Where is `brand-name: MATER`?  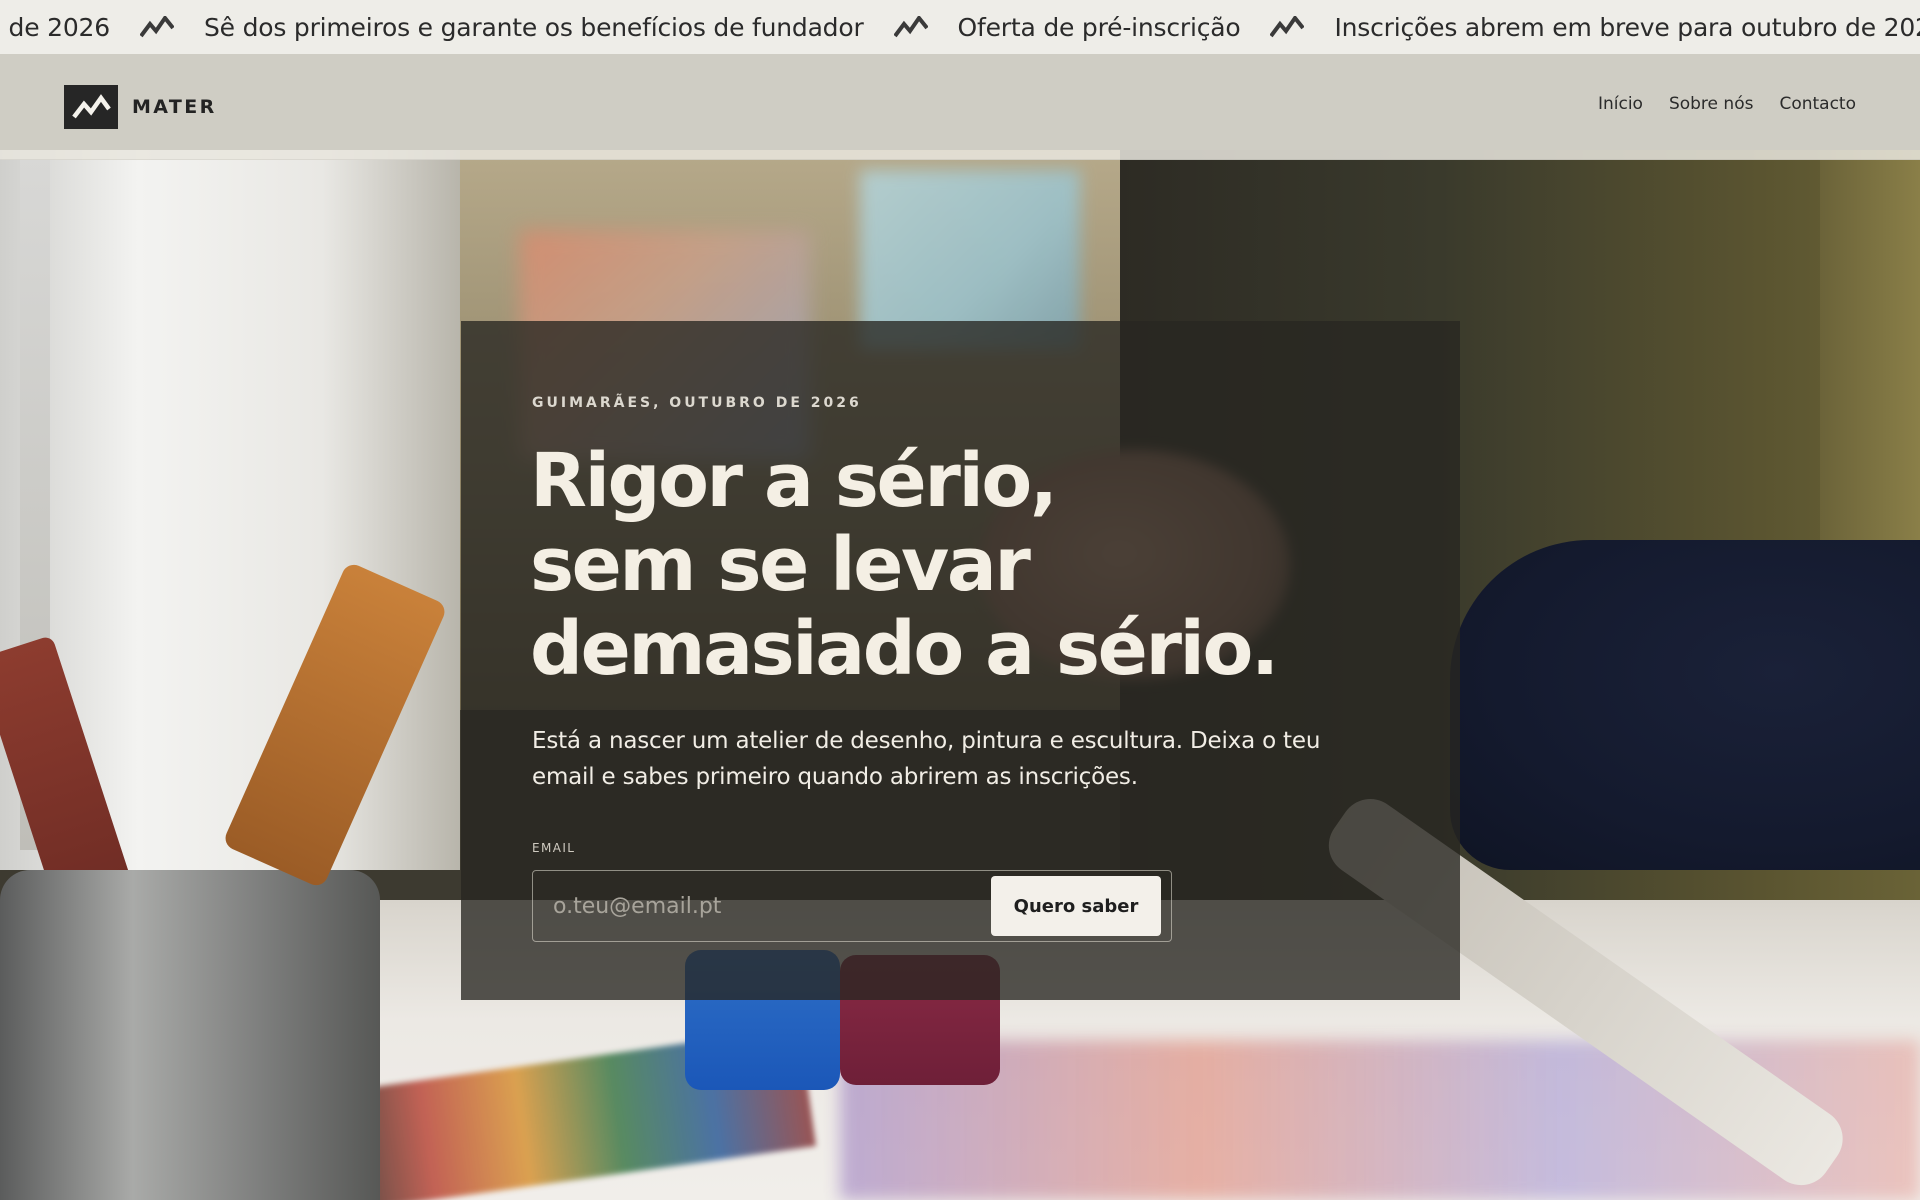
brand-name: MATER is located at coordinates (174, 107).